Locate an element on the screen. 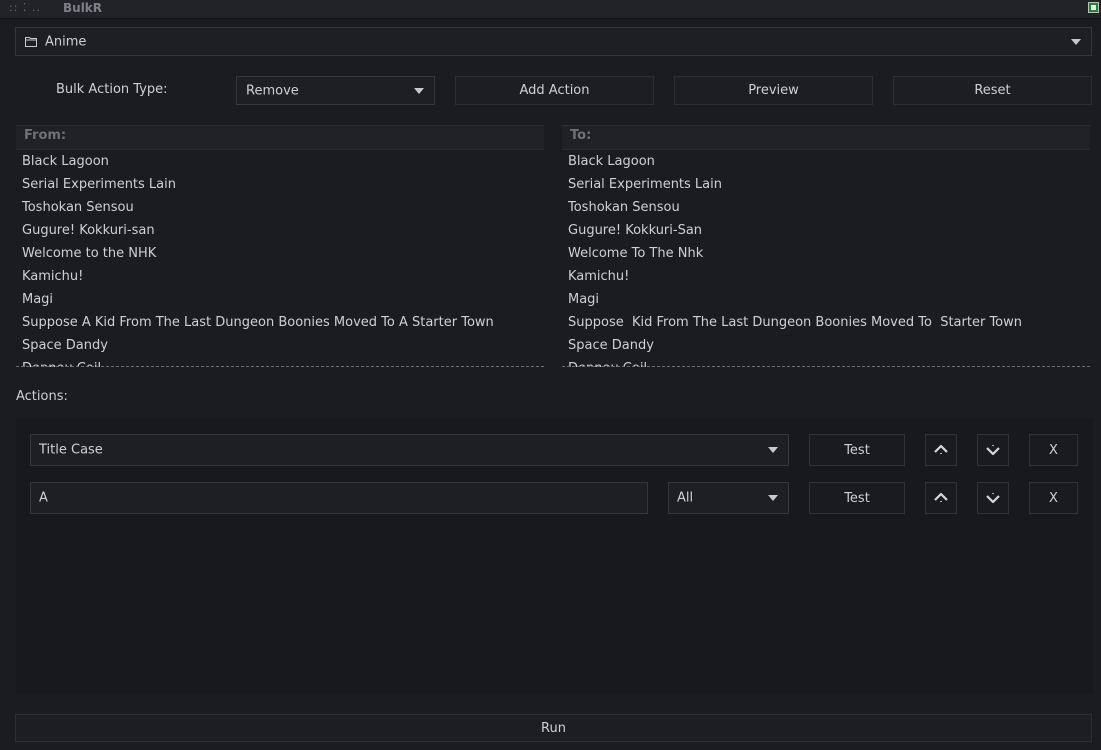 Image resolution: width=1101 pixels, height=750 pixels. folder-icon is located at coordinates (31, 41).